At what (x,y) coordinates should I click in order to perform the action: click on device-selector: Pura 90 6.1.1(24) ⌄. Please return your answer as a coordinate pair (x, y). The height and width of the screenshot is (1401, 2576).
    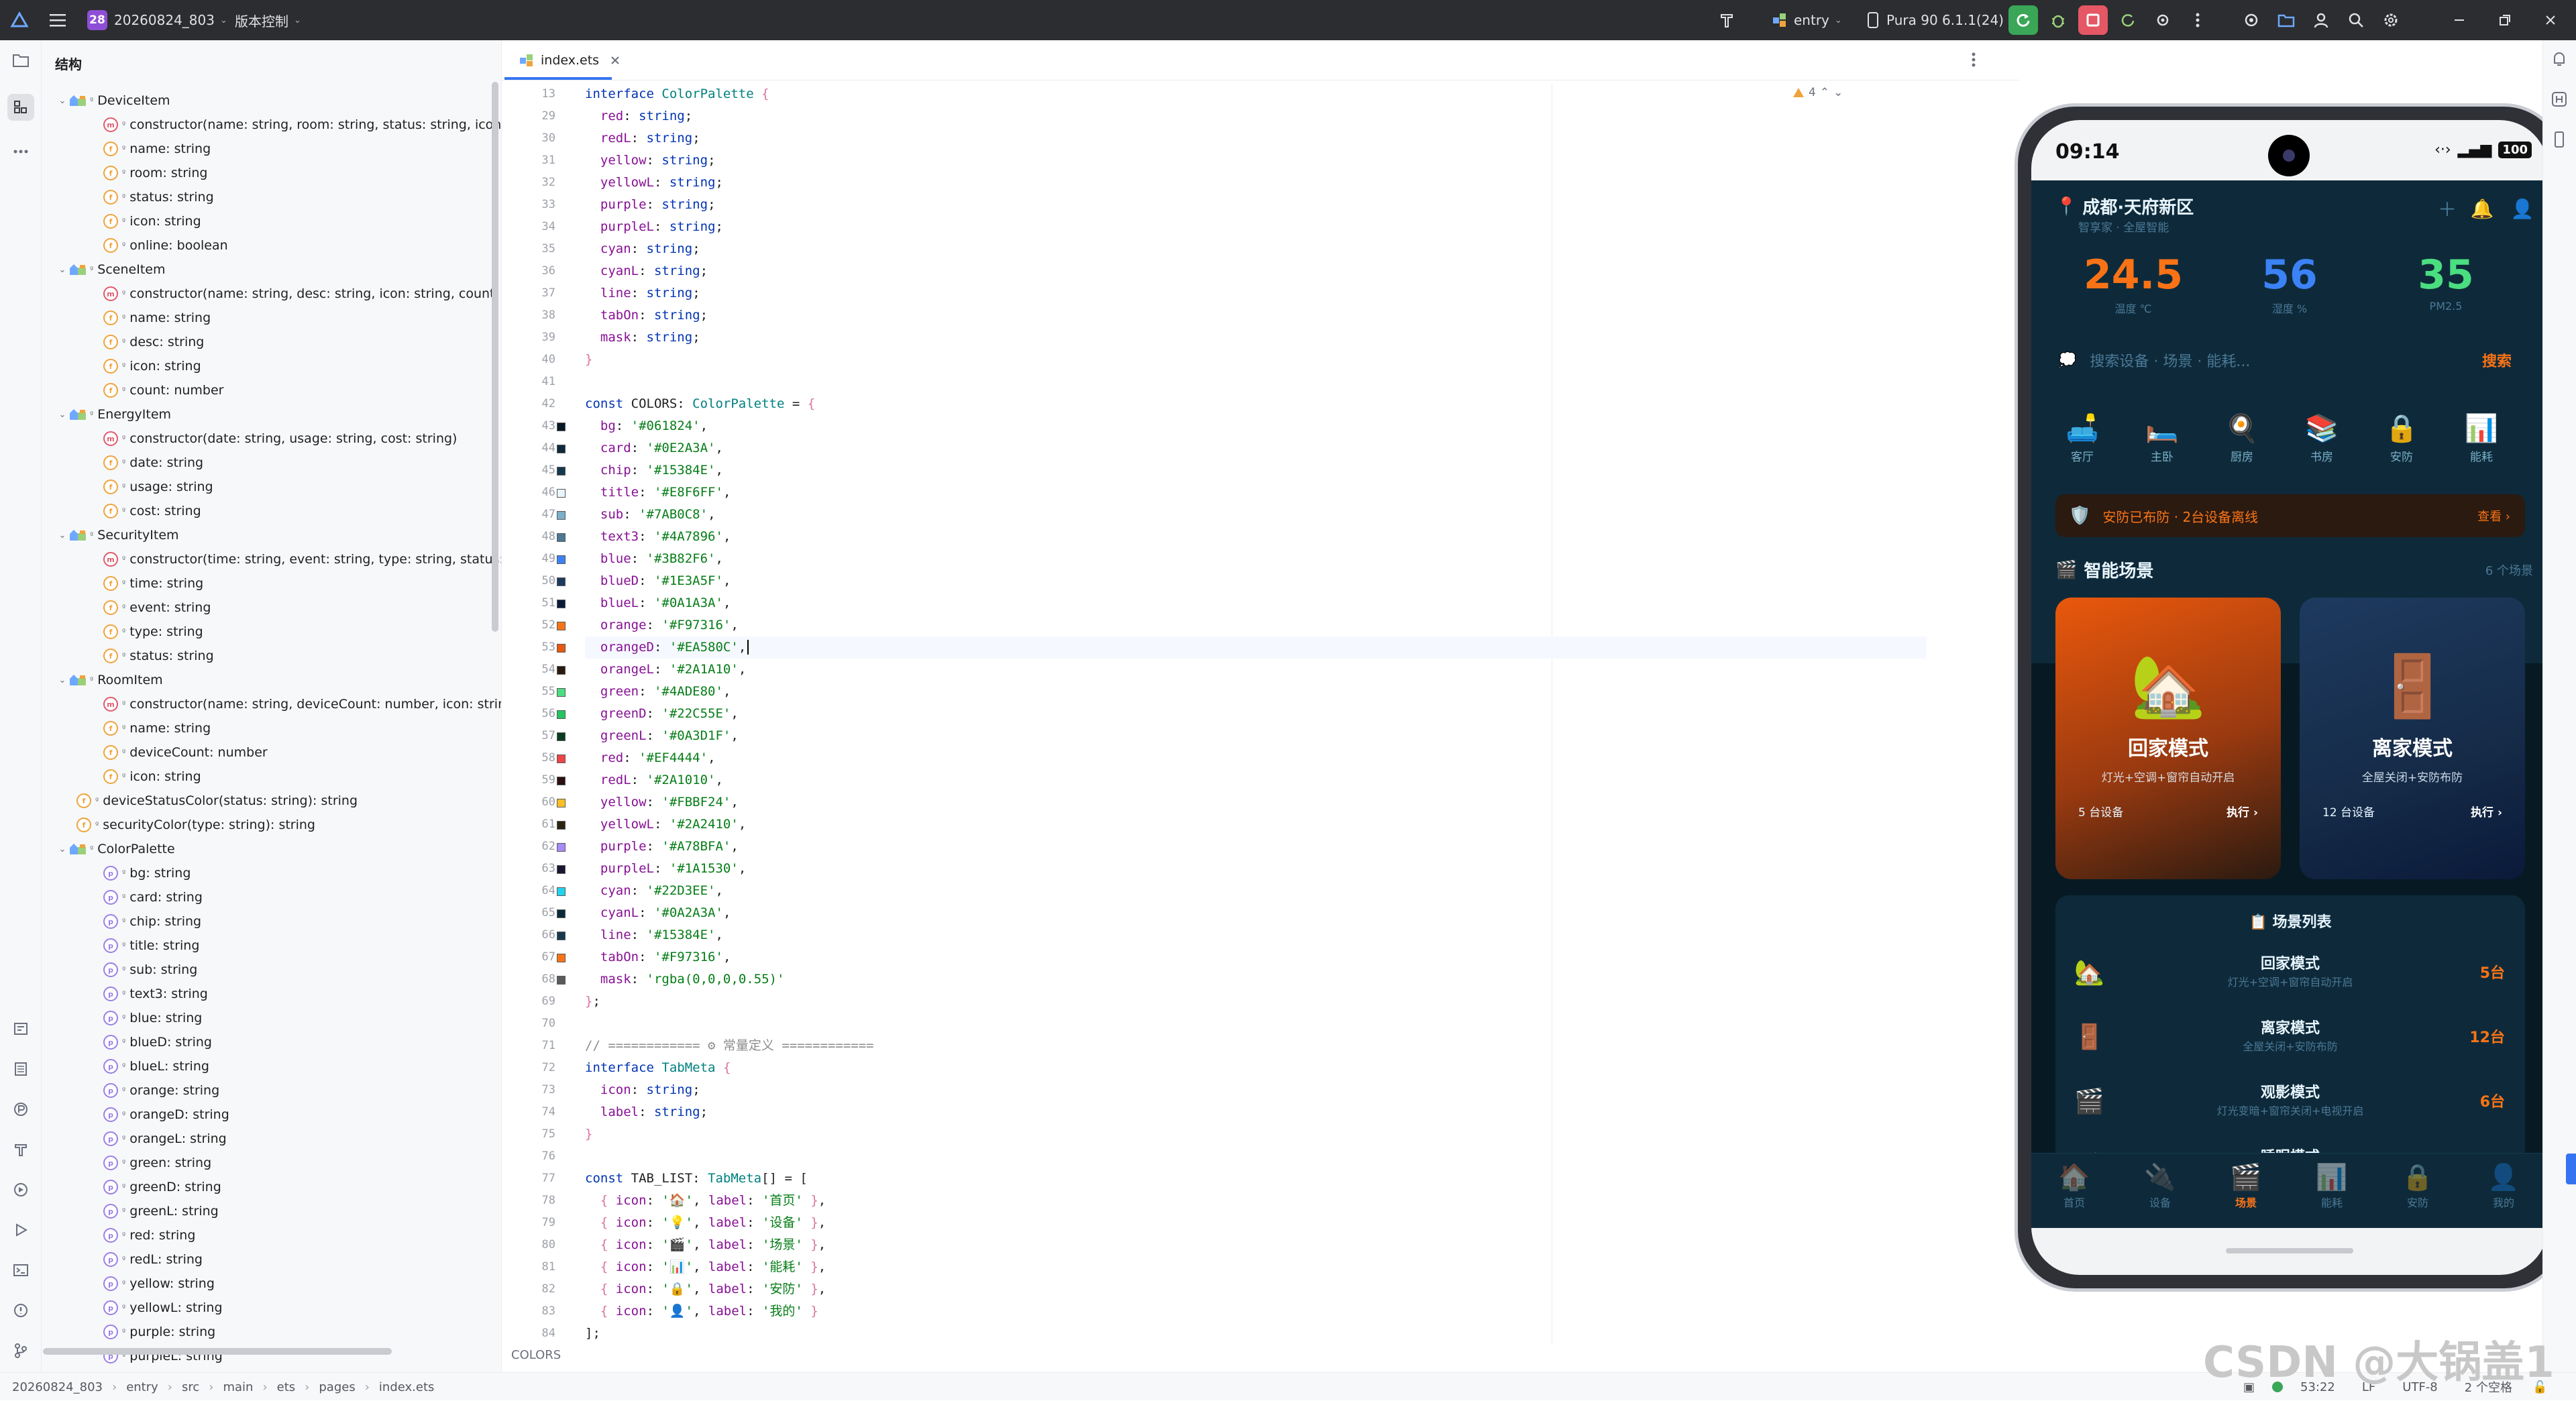
    Looking at the image, I should click on (1941, 20).